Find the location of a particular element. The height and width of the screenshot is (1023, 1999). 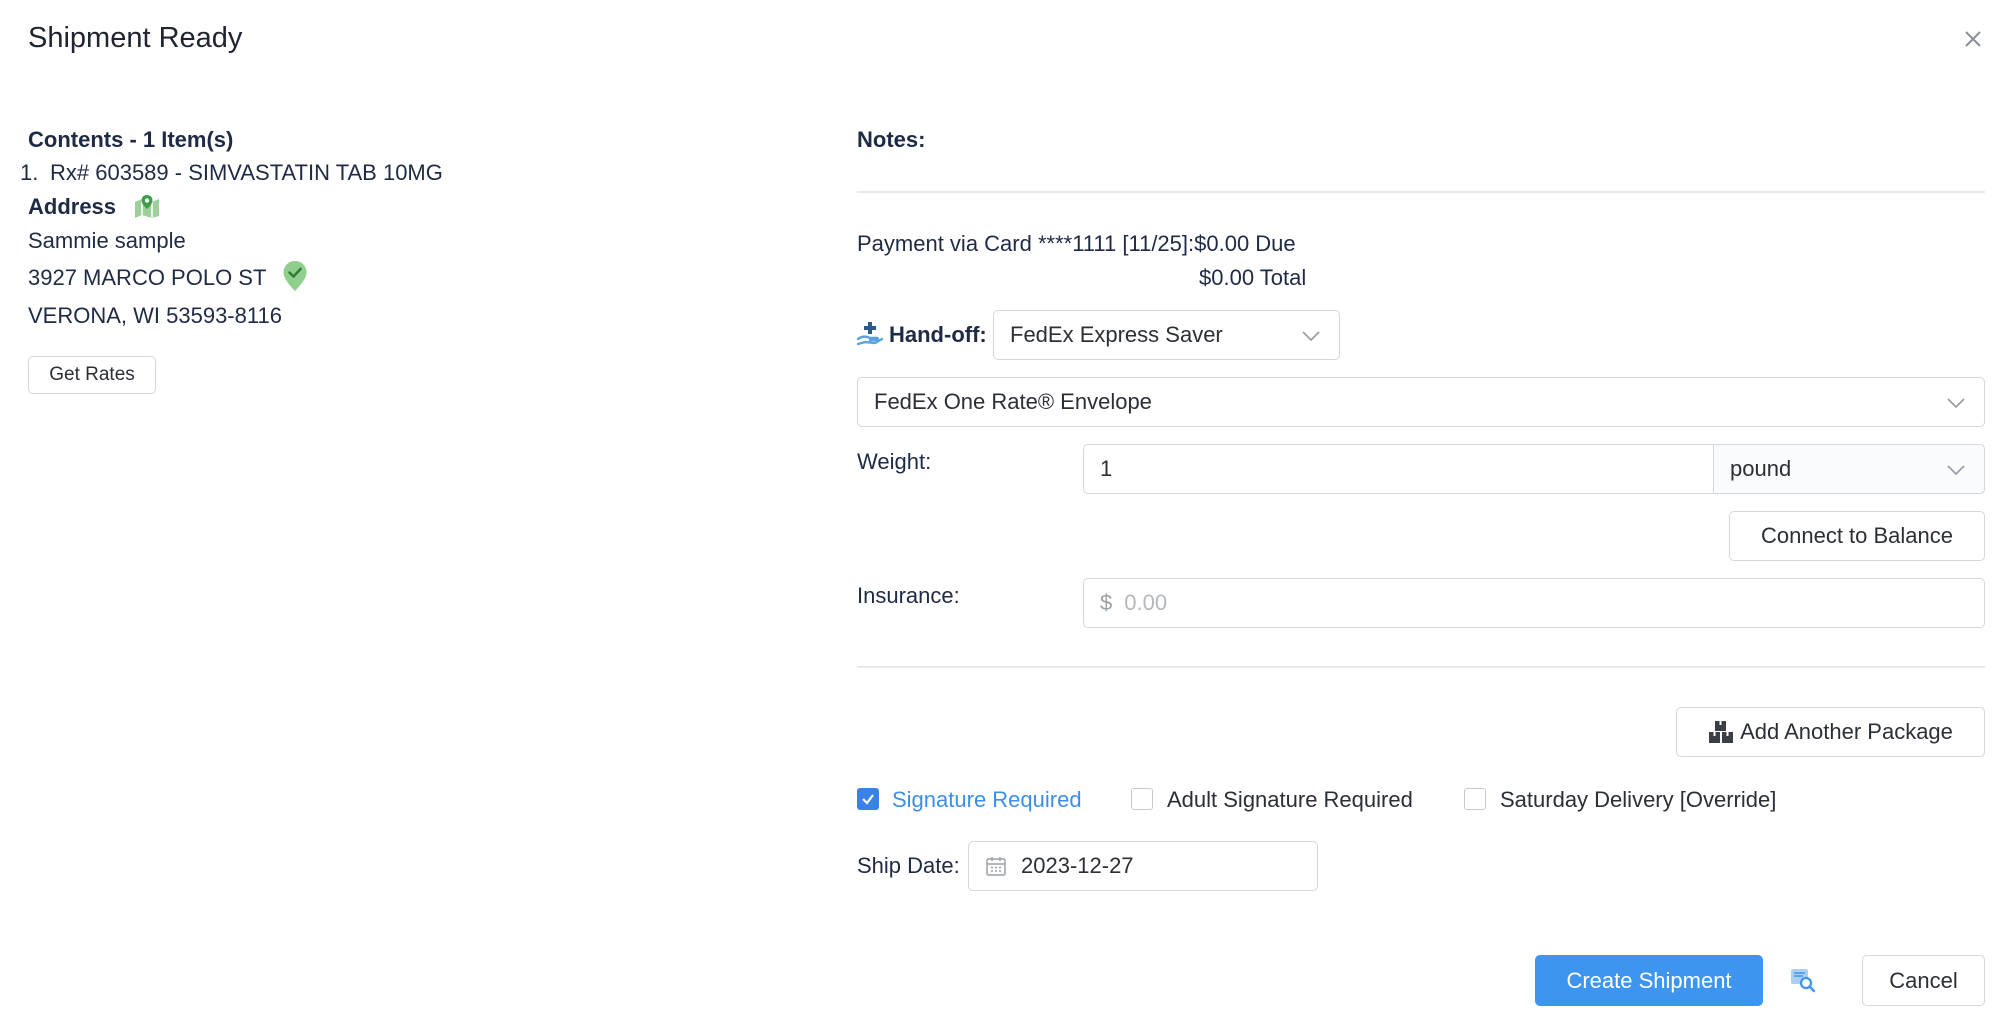

notes-label: Notes: is located at coordinates (891, 139).